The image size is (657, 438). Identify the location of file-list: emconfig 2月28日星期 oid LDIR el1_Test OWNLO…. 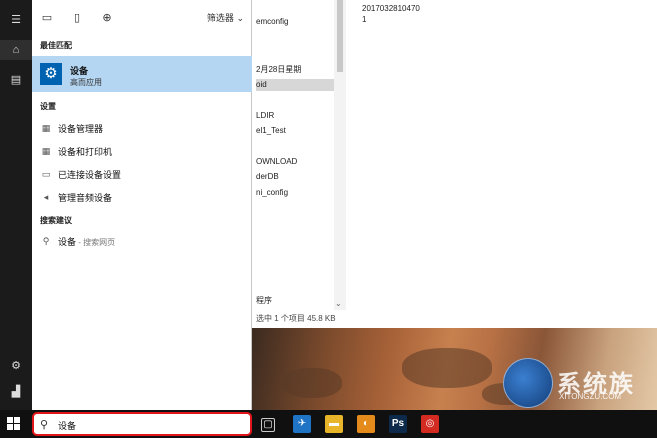
(293, 155).